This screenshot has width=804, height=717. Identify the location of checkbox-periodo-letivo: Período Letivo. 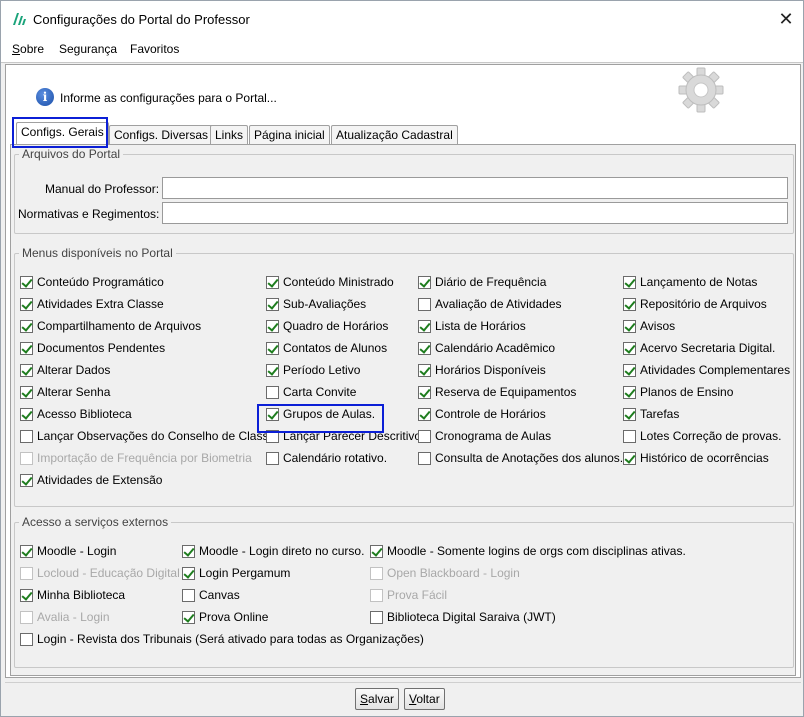
(313, 370).